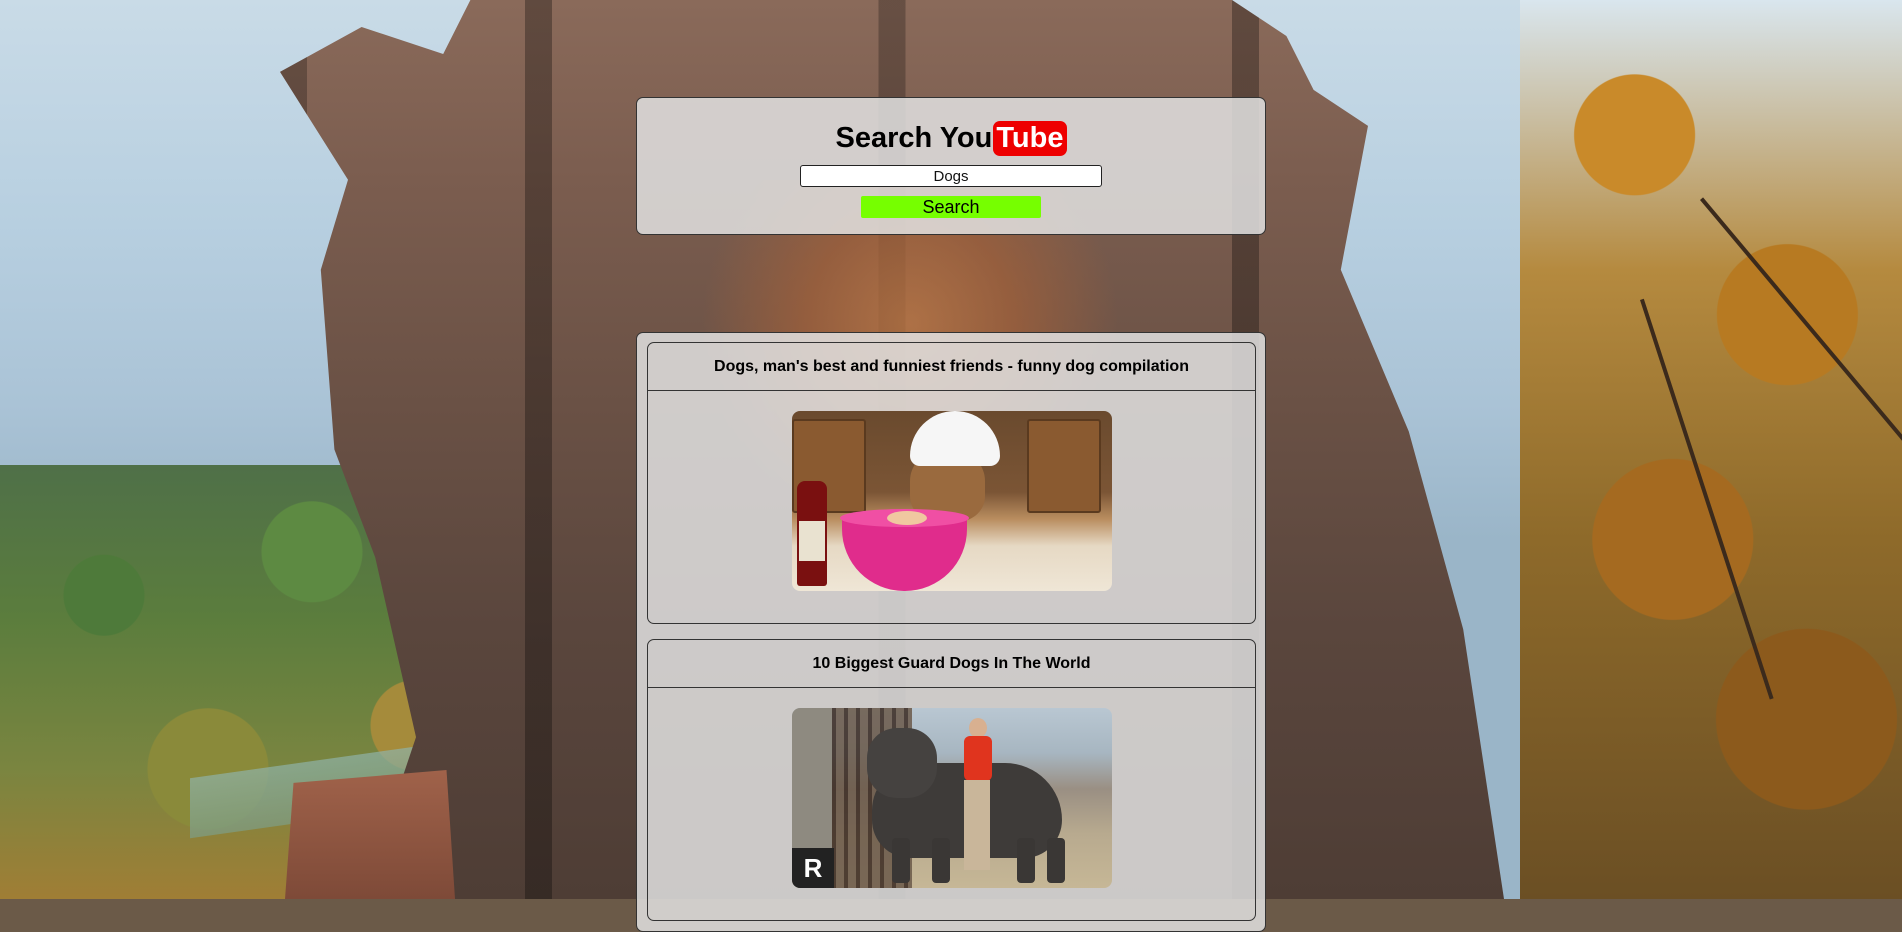 Image resolution: width=1902 pixels, height=932 pixels. What do you see at coordinates (978, 758) in the screenshot?
I see `man-shirt` at bounding box center [978, 758].